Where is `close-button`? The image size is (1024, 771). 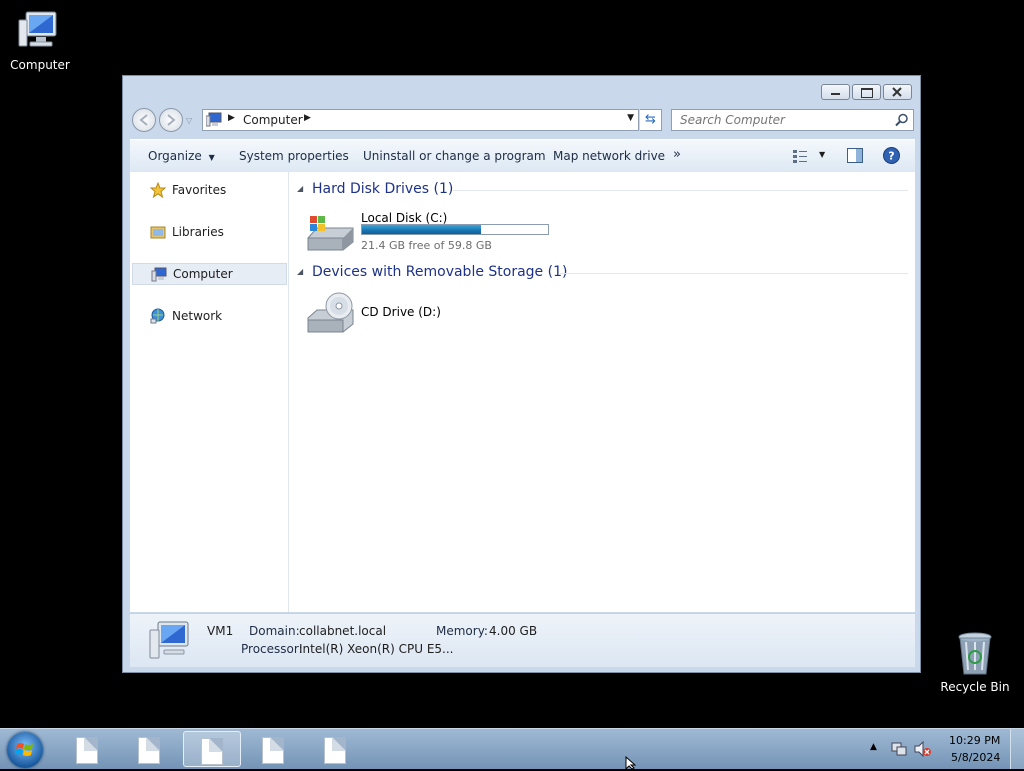
close-button is located at coordinates (897, 92).